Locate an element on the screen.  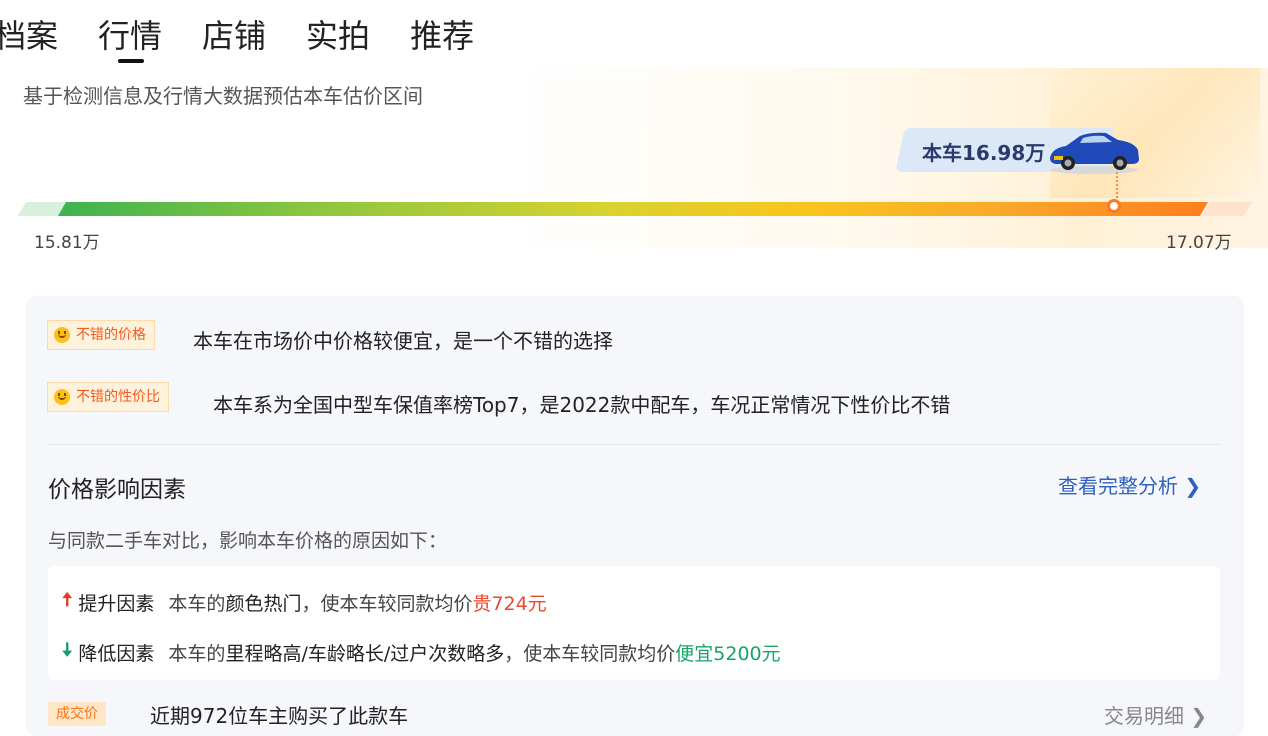
tab-bar: 档案 行情 店铺 实拍 推荐 is located at coordinates (257, 38).